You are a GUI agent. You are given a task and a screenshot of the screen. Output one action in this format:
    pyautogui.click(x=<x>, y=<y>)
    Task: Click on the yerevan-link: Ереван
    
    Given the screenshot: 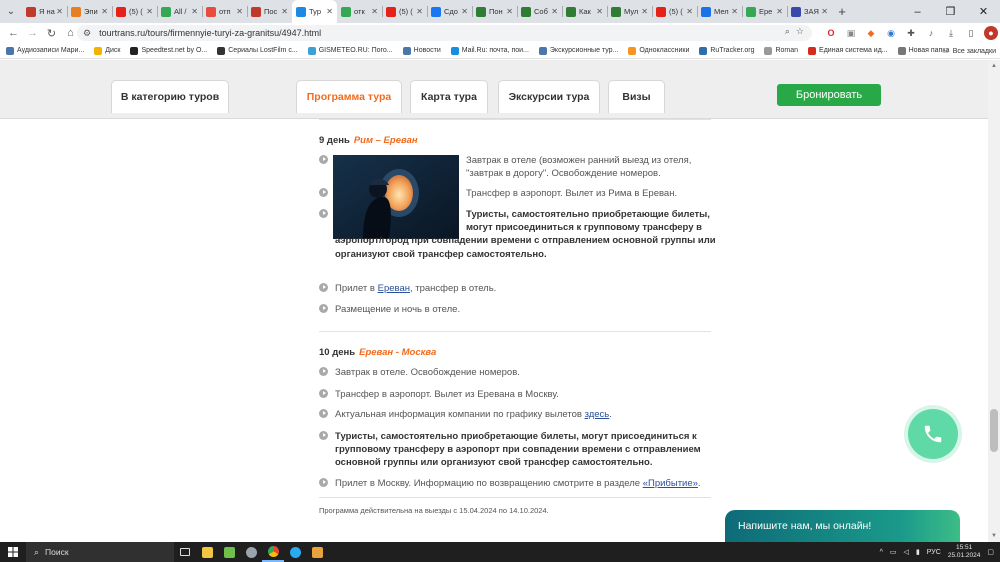 What is the action you would take?
    pyautogui.click(x=394, y=288)
    